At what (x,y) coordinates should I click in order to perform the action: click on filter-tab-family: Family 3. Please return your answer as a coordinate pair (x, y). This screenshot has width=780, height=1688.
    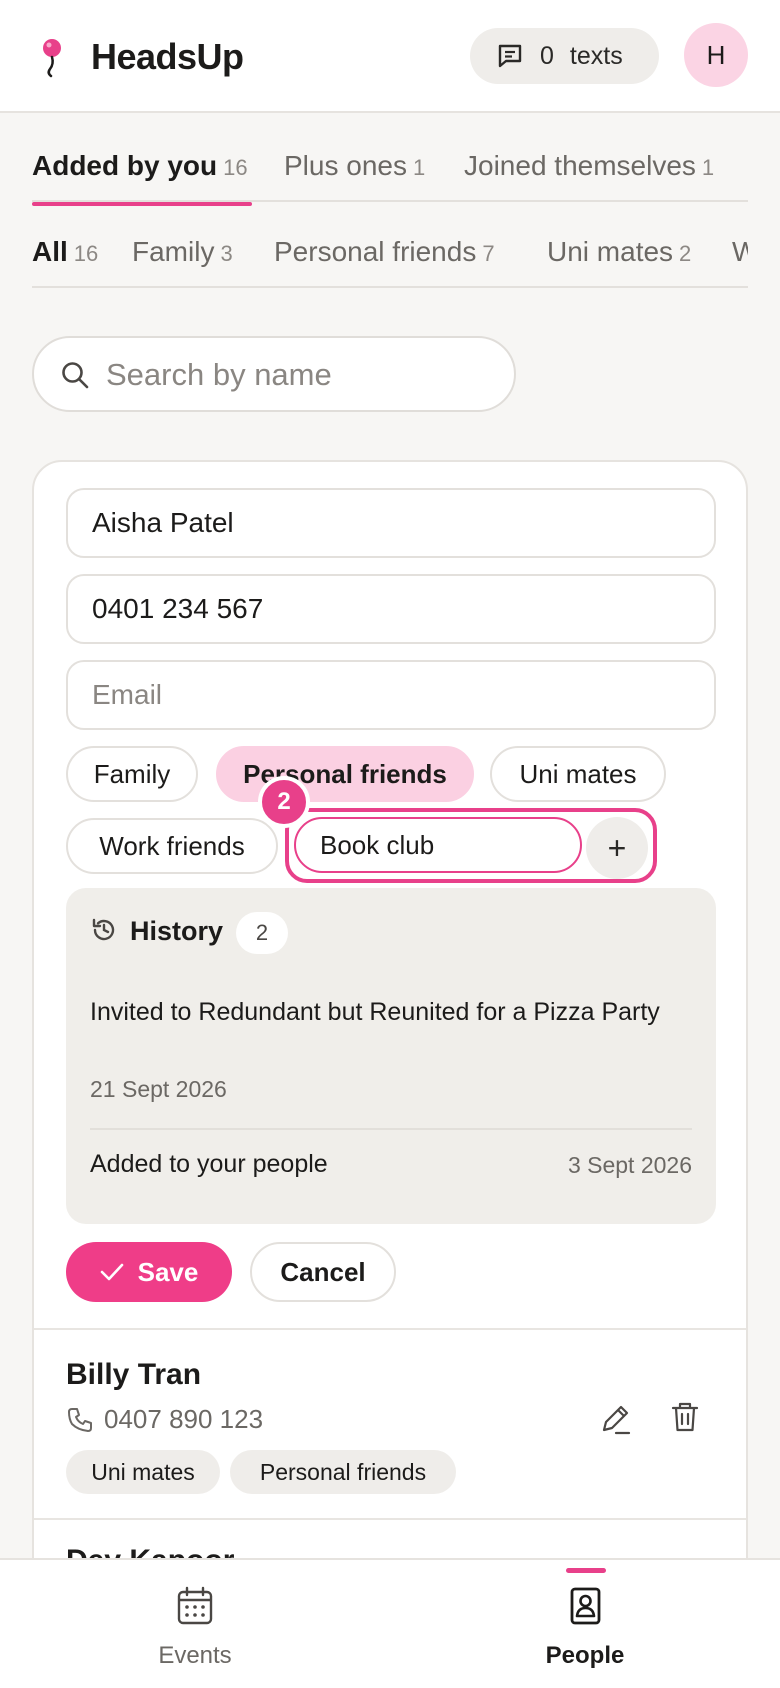
    Looking at the image, I should click on (182, 252).